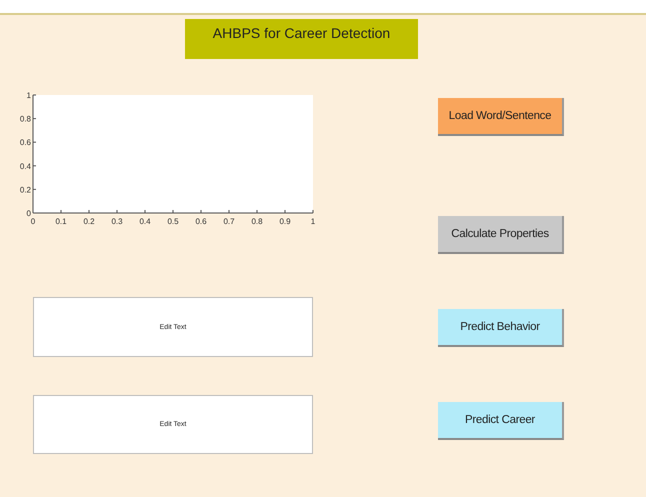  Describe the element at coordinates (117, 221) in the screenshot. I see `tick-label: 0.3` at that location.